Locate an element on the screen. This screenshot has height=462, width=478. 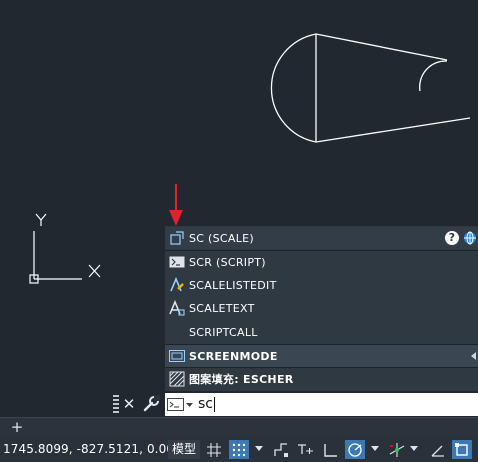
object-snap-icon is located at coordinates (462, 449).